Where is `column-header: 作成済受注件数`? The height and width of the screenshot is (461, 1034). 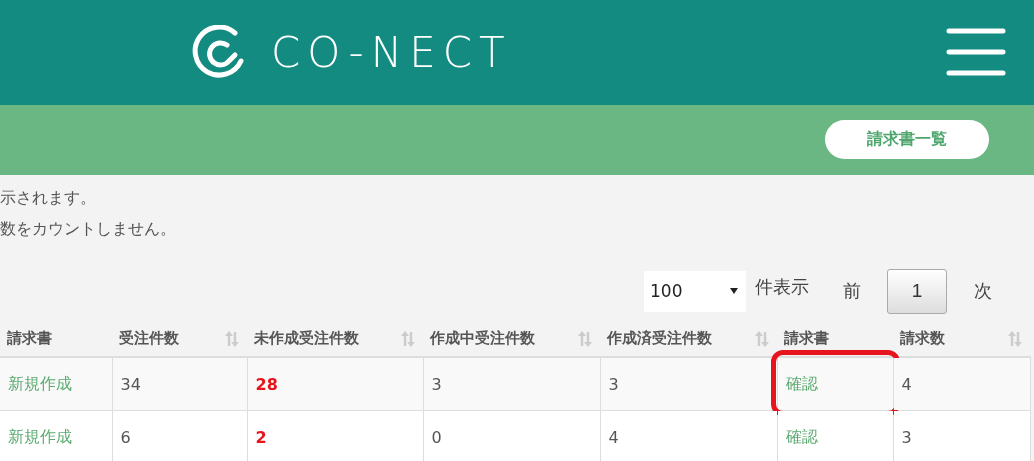
column-header: 作成済受注件数 is located at coordinates (659, 337).